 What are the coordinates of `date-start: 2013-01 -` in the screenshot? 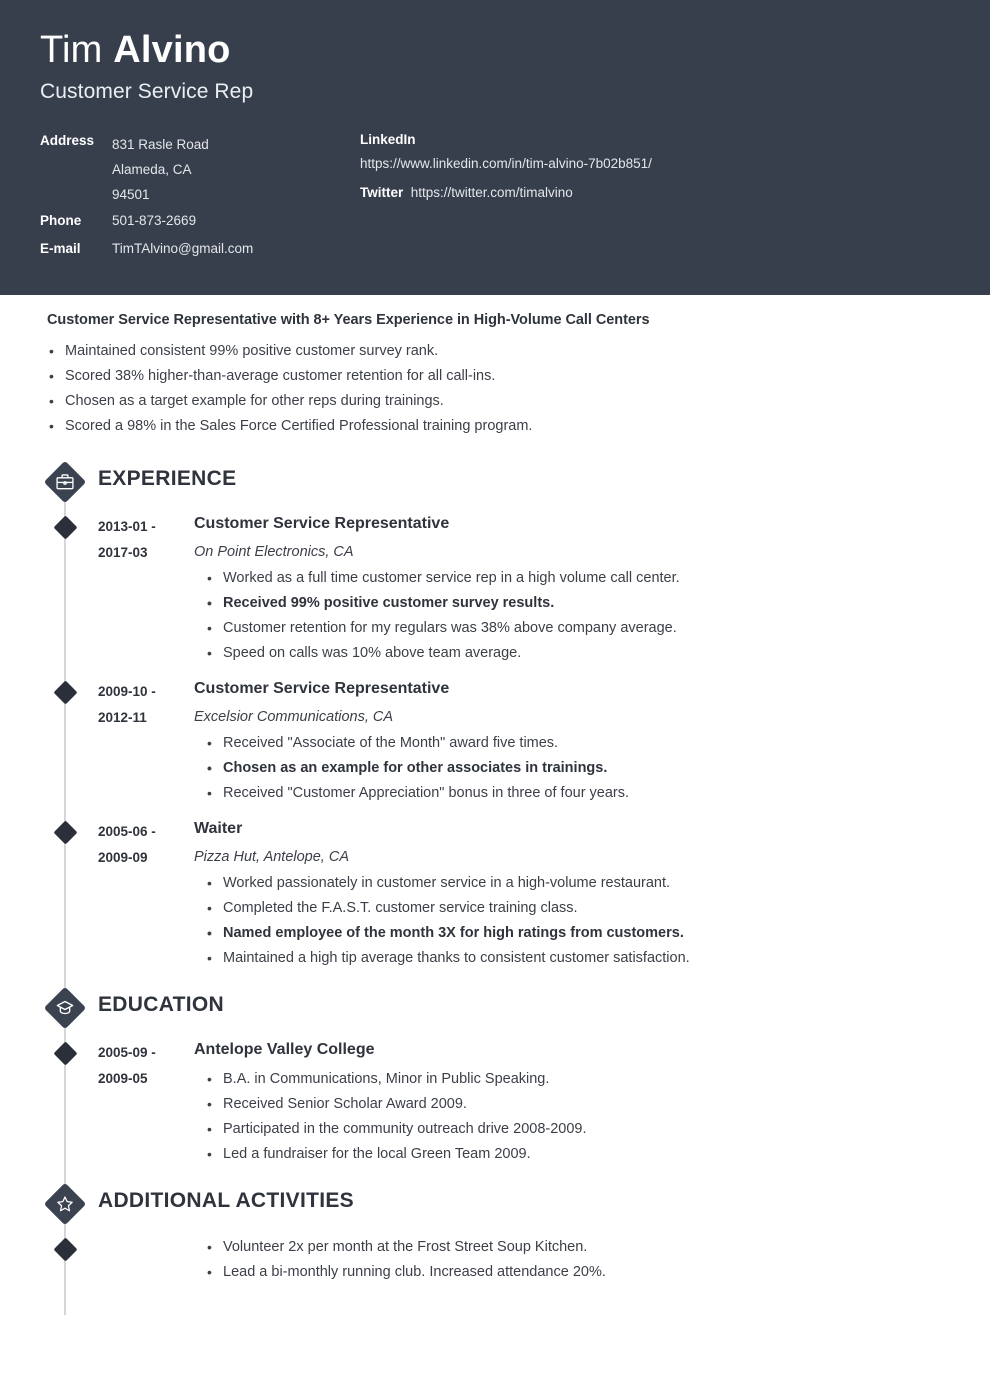 It's located at (127, 526).